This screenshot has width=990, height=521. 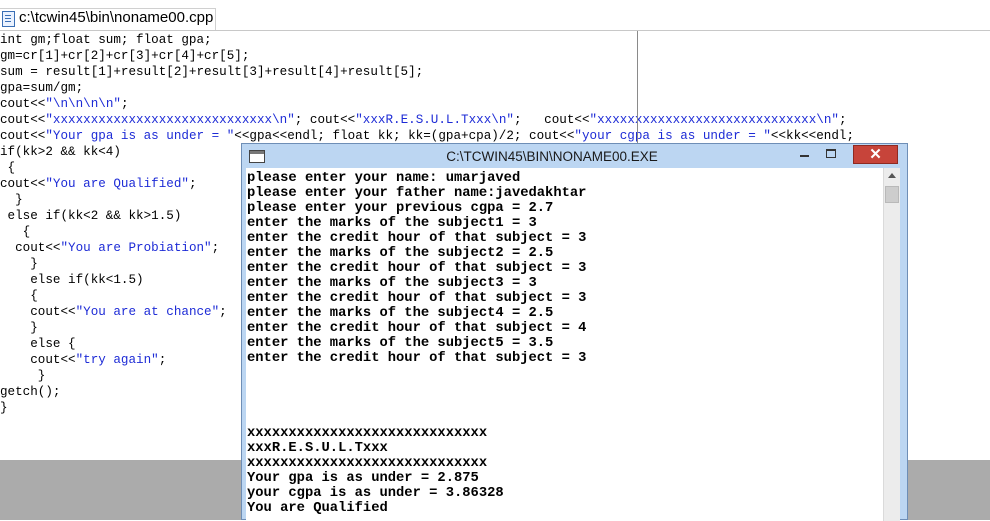 I want to click on code-token: if(kk>2 && kk<4), so click(x=60, y=152).